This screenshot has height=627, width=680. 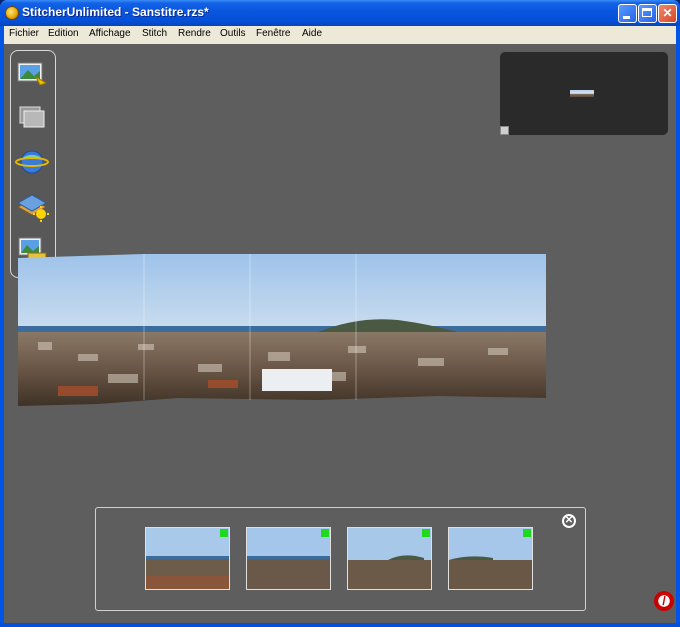 What do you see at coordinates (312, 33) in the screenshot?
I see `menu-aide: Aide` at bounding box center [312, 33].